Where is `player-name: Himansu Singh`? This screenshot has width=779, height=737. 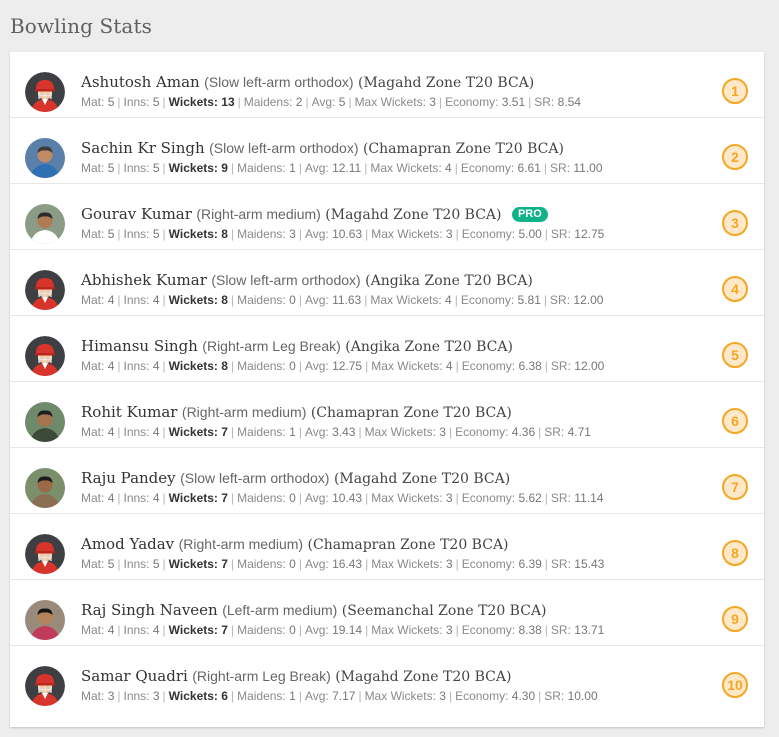
player-name: Himansu Singh is located at coordinates (139, 346).